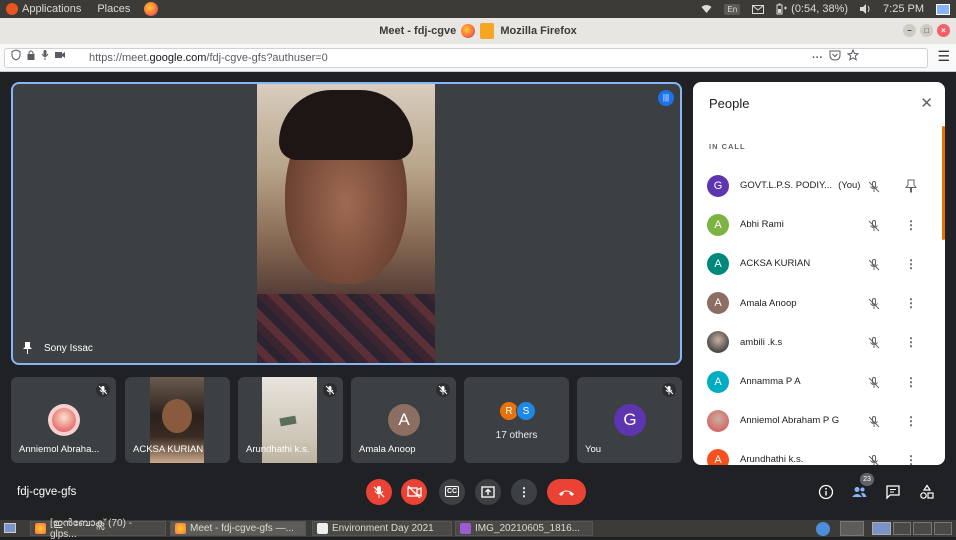  Describe the element at coordinates (524, 492) in the screenshot. I see `more-options-button: ⋮` at that location.